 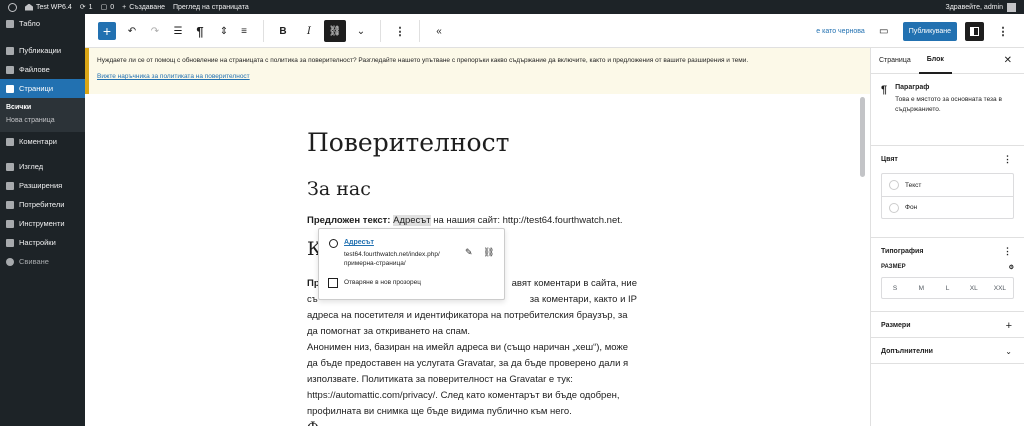 I want to click on dimensions-section: Размери +, so click(x=947, y=325).